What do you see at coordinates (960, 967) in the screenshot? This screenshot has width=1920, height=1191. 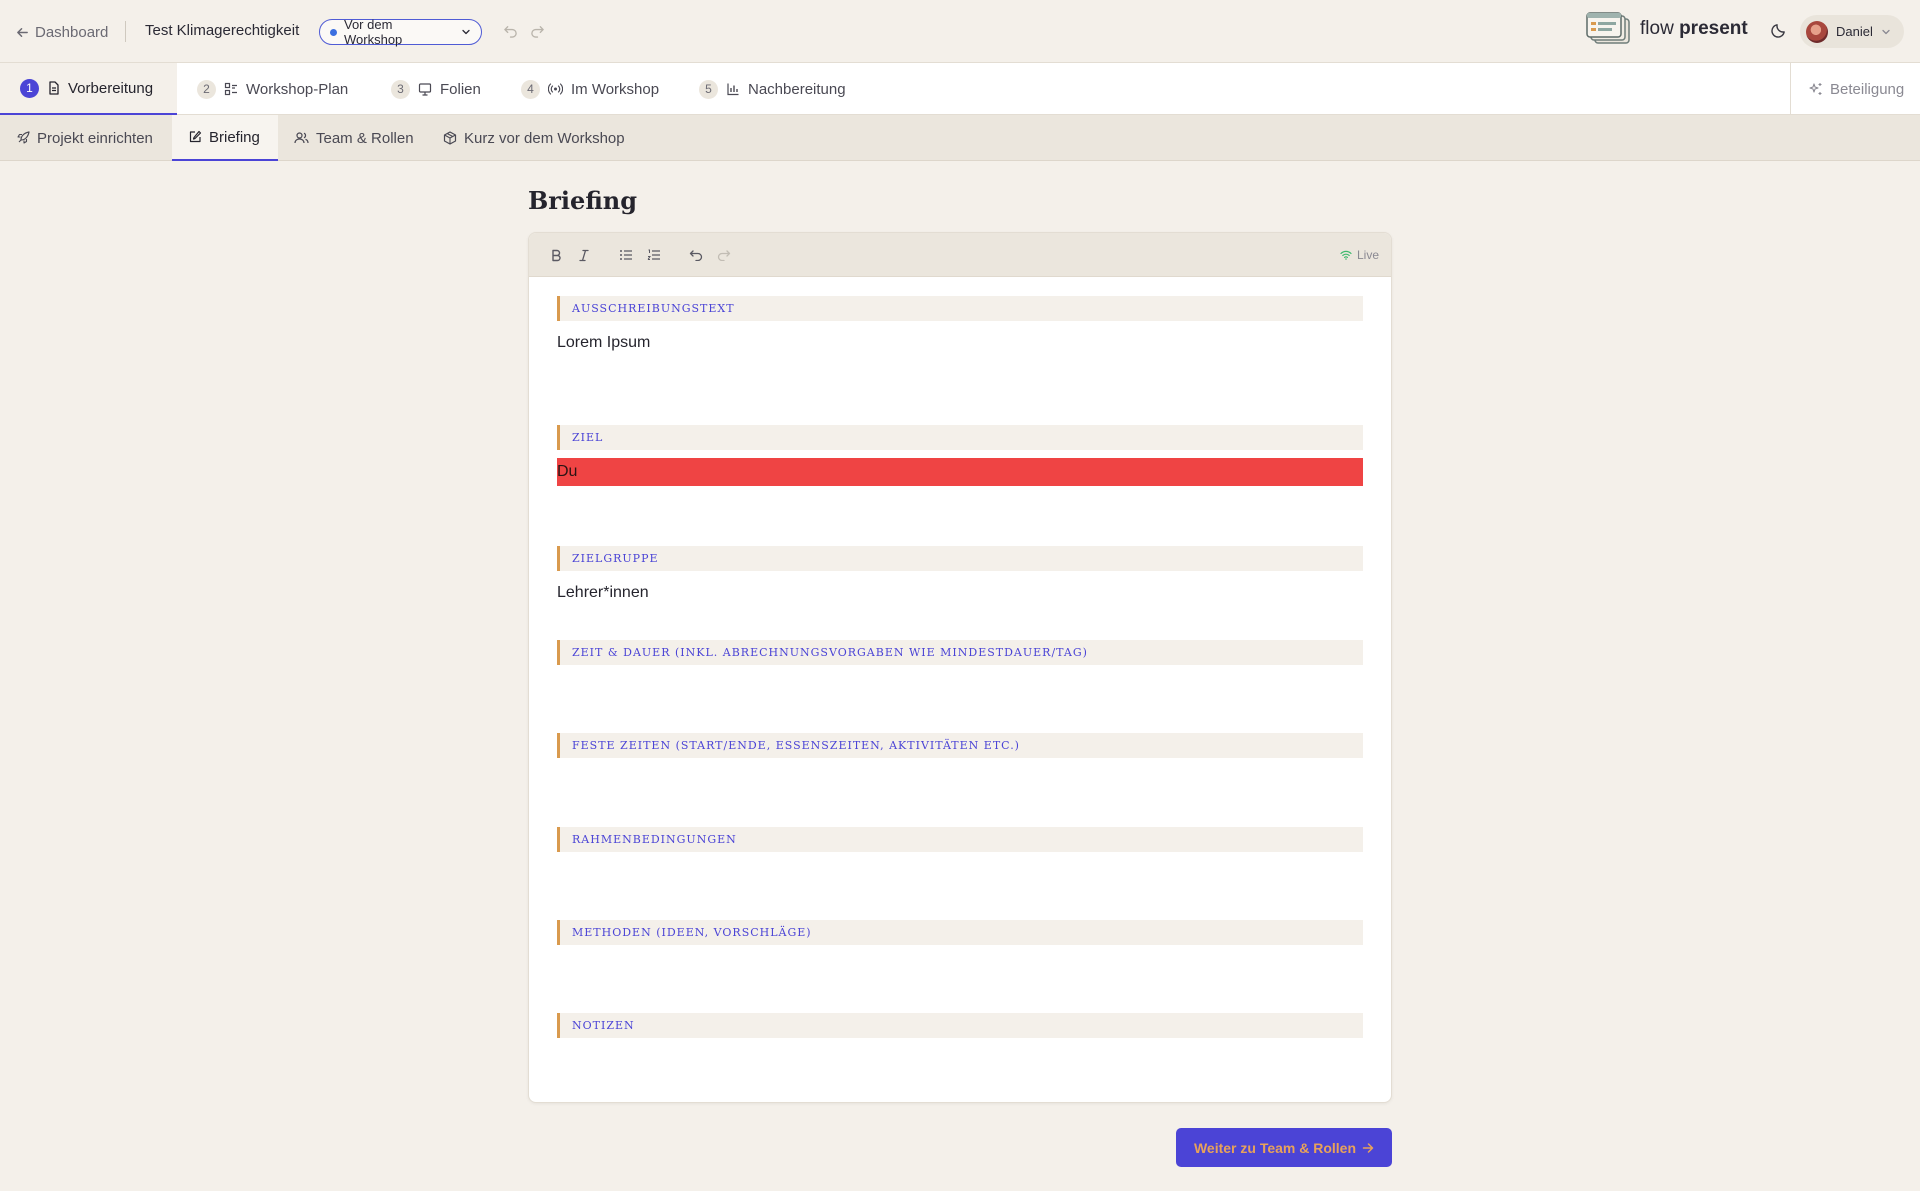 I see `section-text-methoden` at bounding box center [960, 967].